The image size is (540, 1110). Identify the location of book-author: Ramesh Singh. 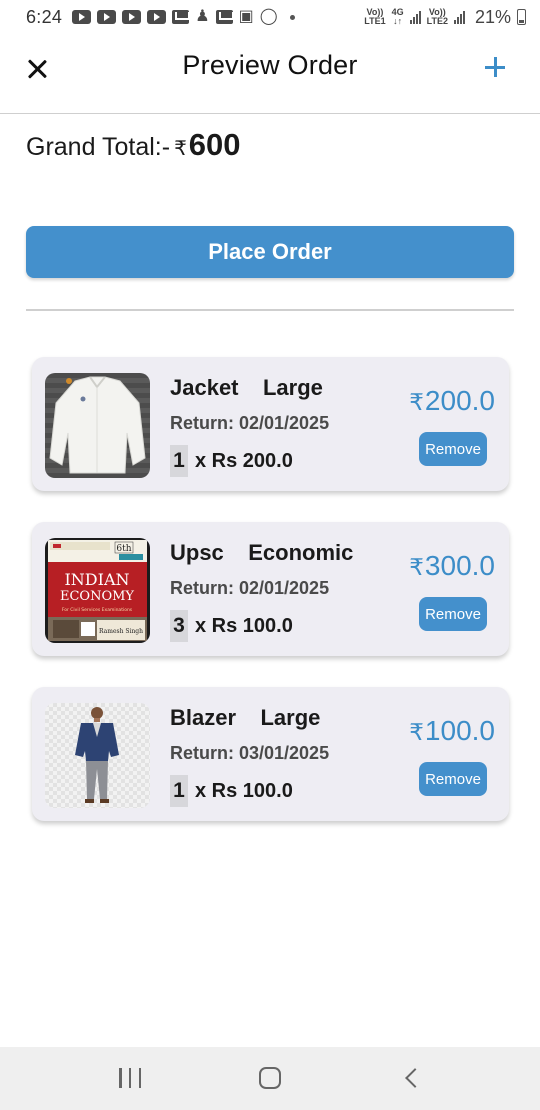
(121, 631).